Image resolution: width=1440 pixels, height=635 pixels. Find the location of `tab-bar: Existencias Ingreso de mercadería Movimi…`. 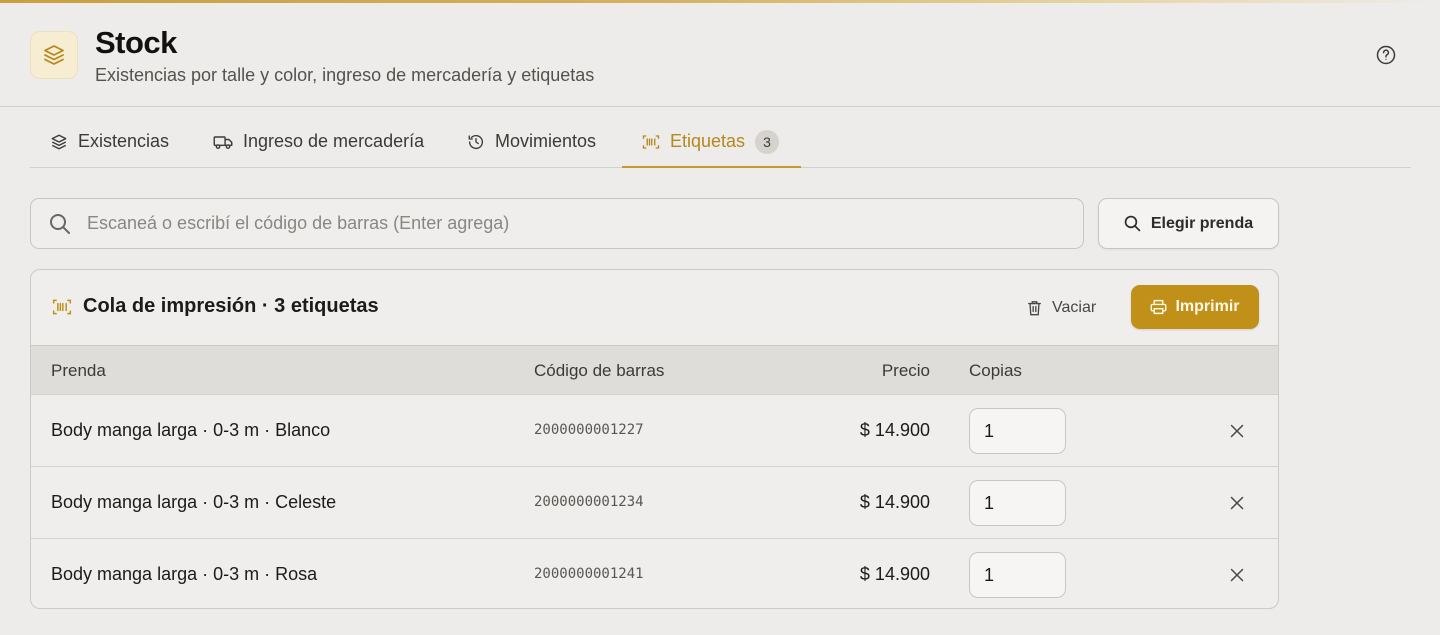

tab-bar: Existencias Ingreso de mercadería Movimi… is located at coordinates (720, 141).